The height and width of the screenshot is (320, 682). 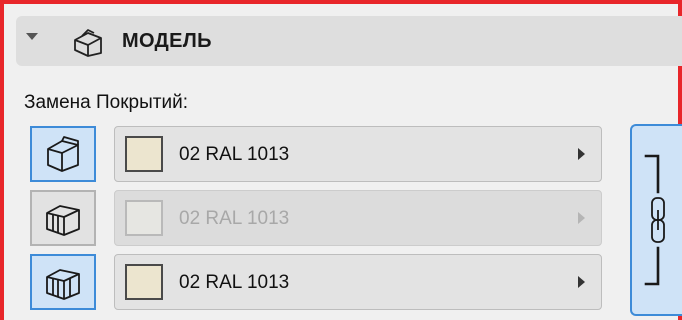 I want to click on side-surface-icon, so click(x=63, y=220).